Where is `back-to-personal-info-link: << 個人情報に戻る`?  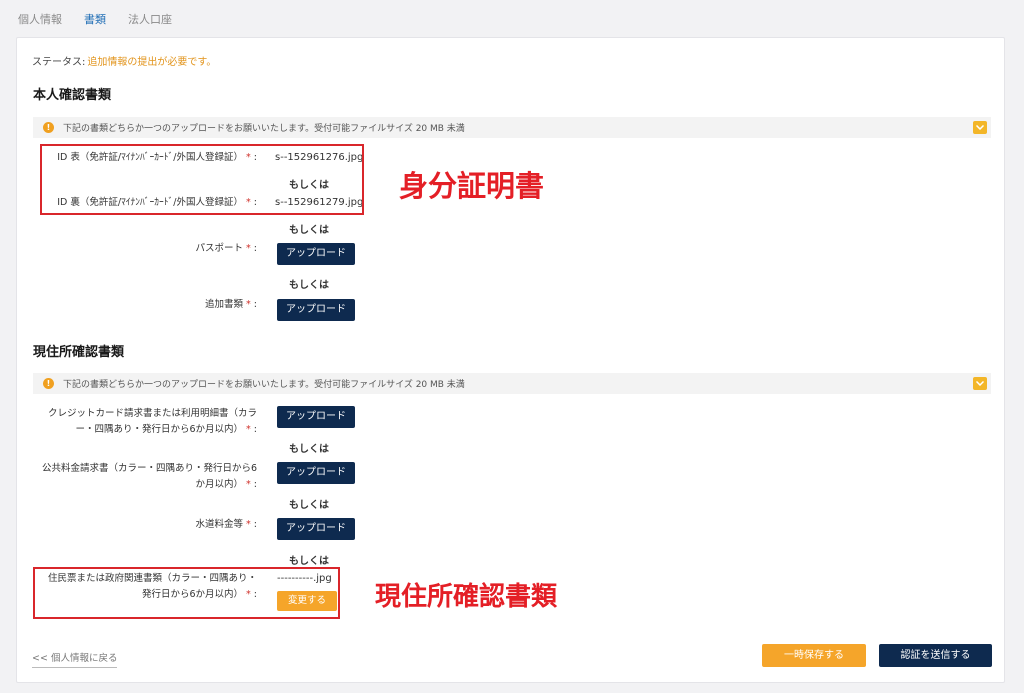
back-to-personal-info-link: << 個人情報に戻る is located at coordinates (75, 659).